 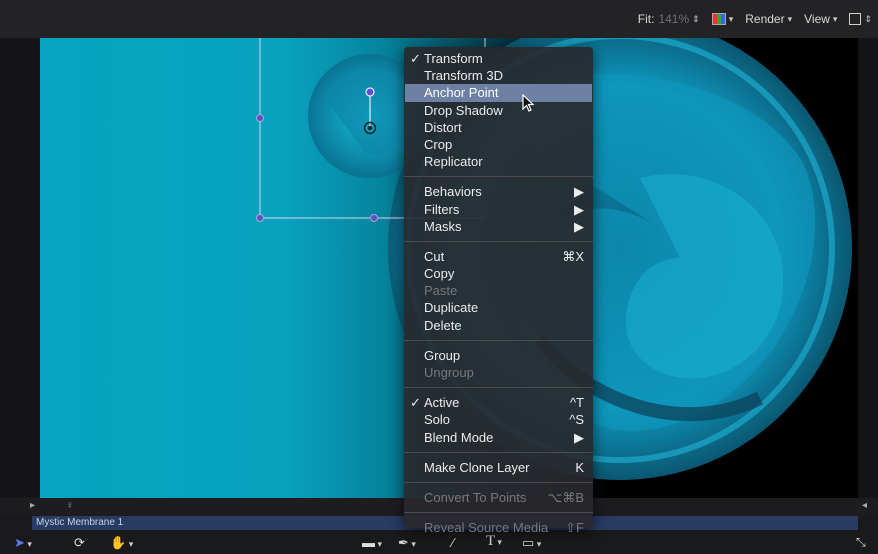 What do you see at coordinates (498, 93) in the screenshot?
I see `menu-item-anchor-point: Anchor Point` at bounding box center [498, 93].